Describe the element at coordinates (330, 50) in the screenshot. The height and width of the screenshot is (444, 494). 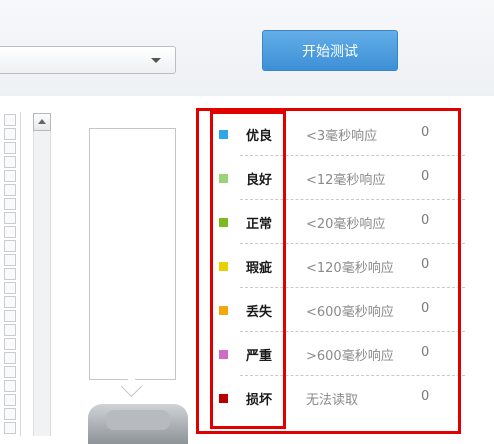
I see `start-test-button: 开始测试` at that location.